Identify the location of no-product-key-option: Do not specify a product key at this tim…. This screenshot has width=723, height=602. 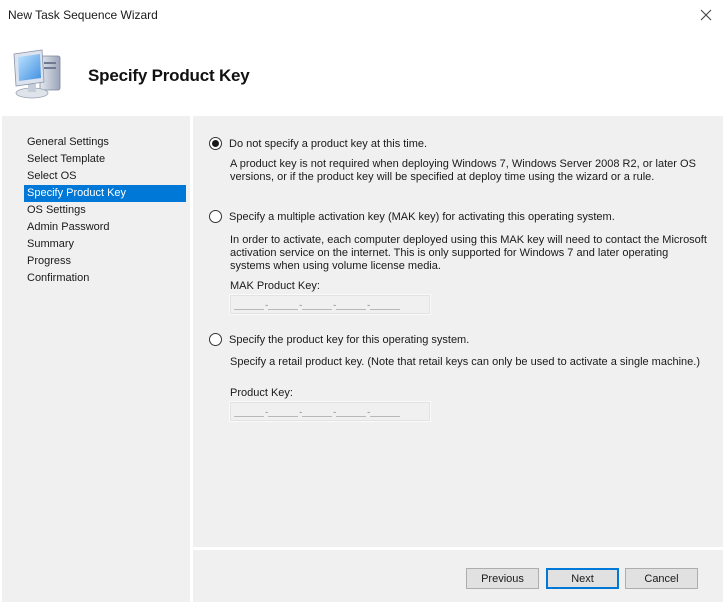
(318, 143).